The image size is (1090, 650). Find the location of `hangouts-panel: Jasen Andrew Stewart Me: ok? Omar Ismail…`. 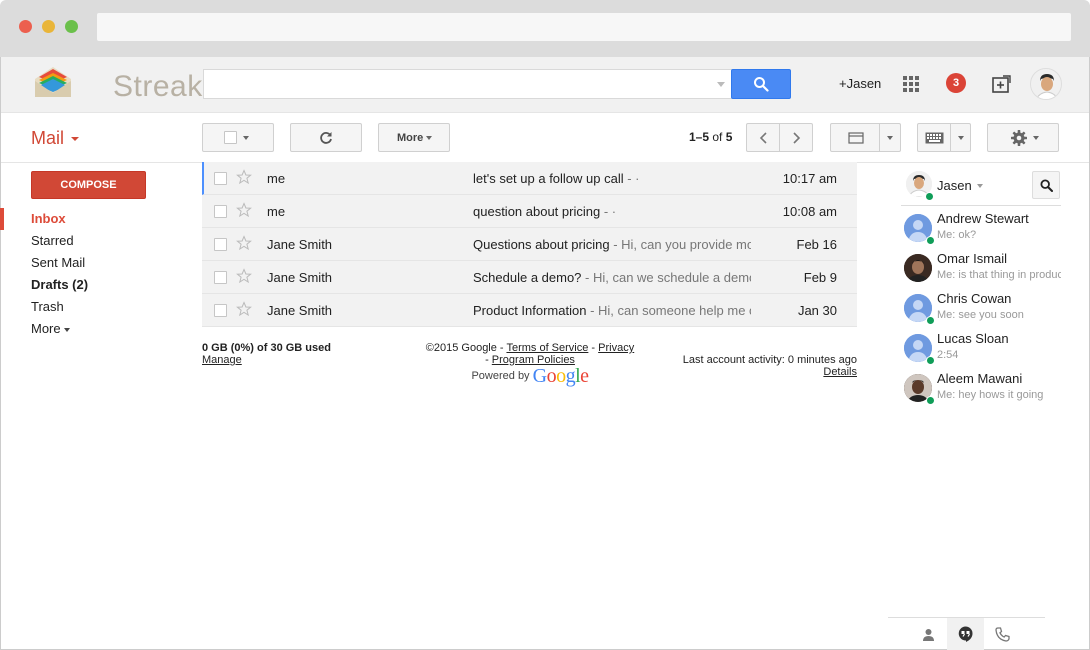

hangouts-panel: Jasen Andrew Stewart Me: ok? Omar Ismail… is located at coordinates (981, 287).